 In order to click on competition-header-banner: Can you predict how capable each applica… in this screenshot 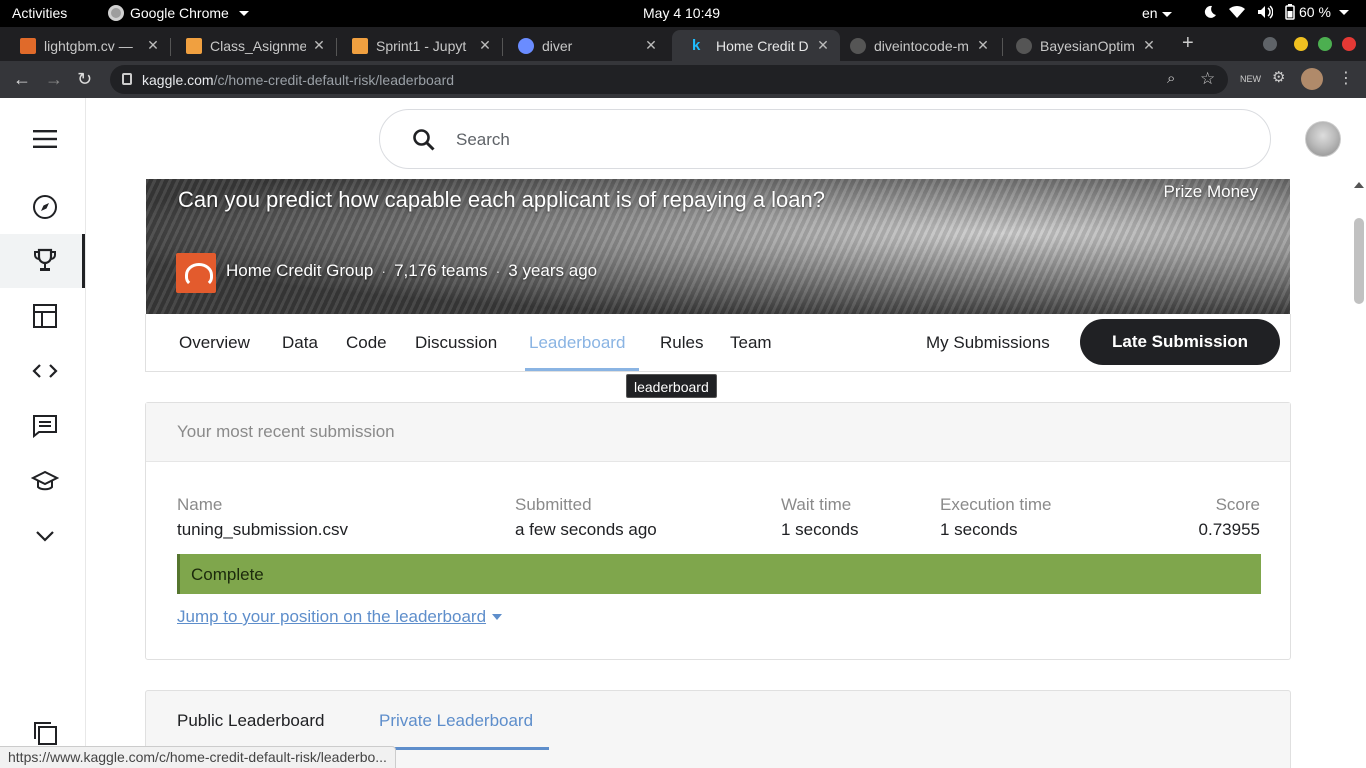, I will do `click(718, 246)`.